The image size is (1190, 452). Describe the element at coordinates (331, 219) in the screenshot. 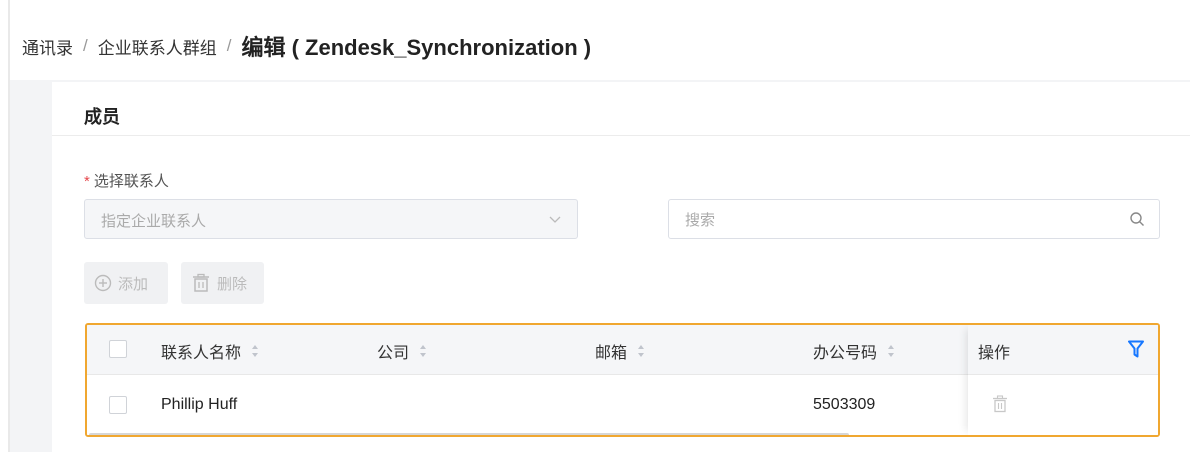

I see `contact-type-select: 指定企业联系人` at that location.